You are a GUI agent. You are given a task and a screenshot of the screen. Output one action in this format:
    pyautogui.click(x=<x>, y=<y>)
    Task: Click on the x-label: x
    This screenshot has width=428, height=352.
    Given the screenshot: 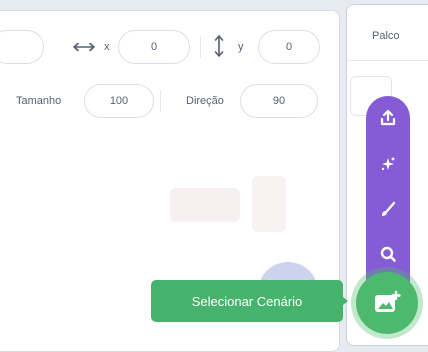 What is the action you would take?
    pyautogui.click(x=107, y=47)
    